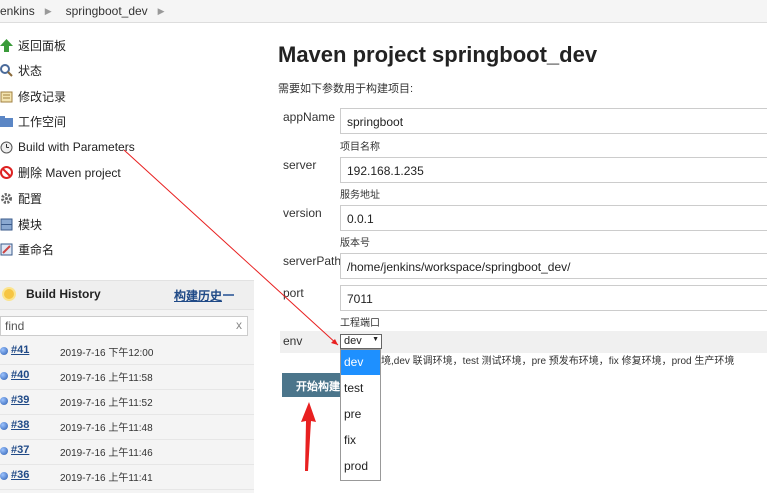  What do you see at coordinates (553, 218) in the screenshot?
I see `param-input-version: 0.0.1` at bounding box center [553, 218].